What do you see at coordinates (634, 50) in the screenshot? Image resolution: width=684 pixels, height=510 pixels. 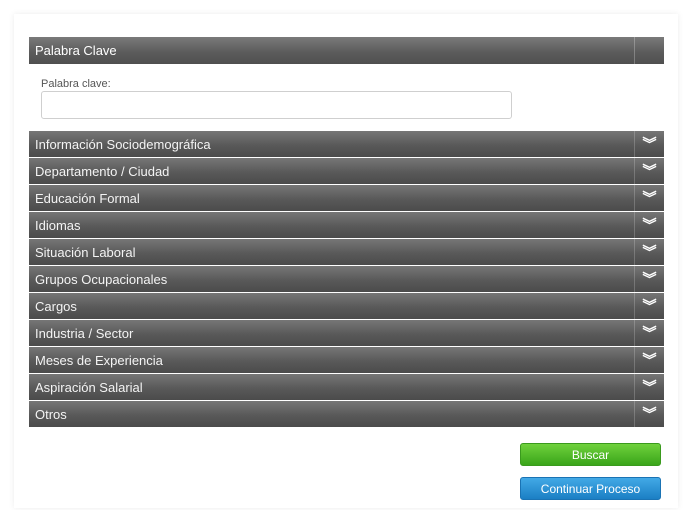 I see `header-divider` at bounding box center [634, 50].